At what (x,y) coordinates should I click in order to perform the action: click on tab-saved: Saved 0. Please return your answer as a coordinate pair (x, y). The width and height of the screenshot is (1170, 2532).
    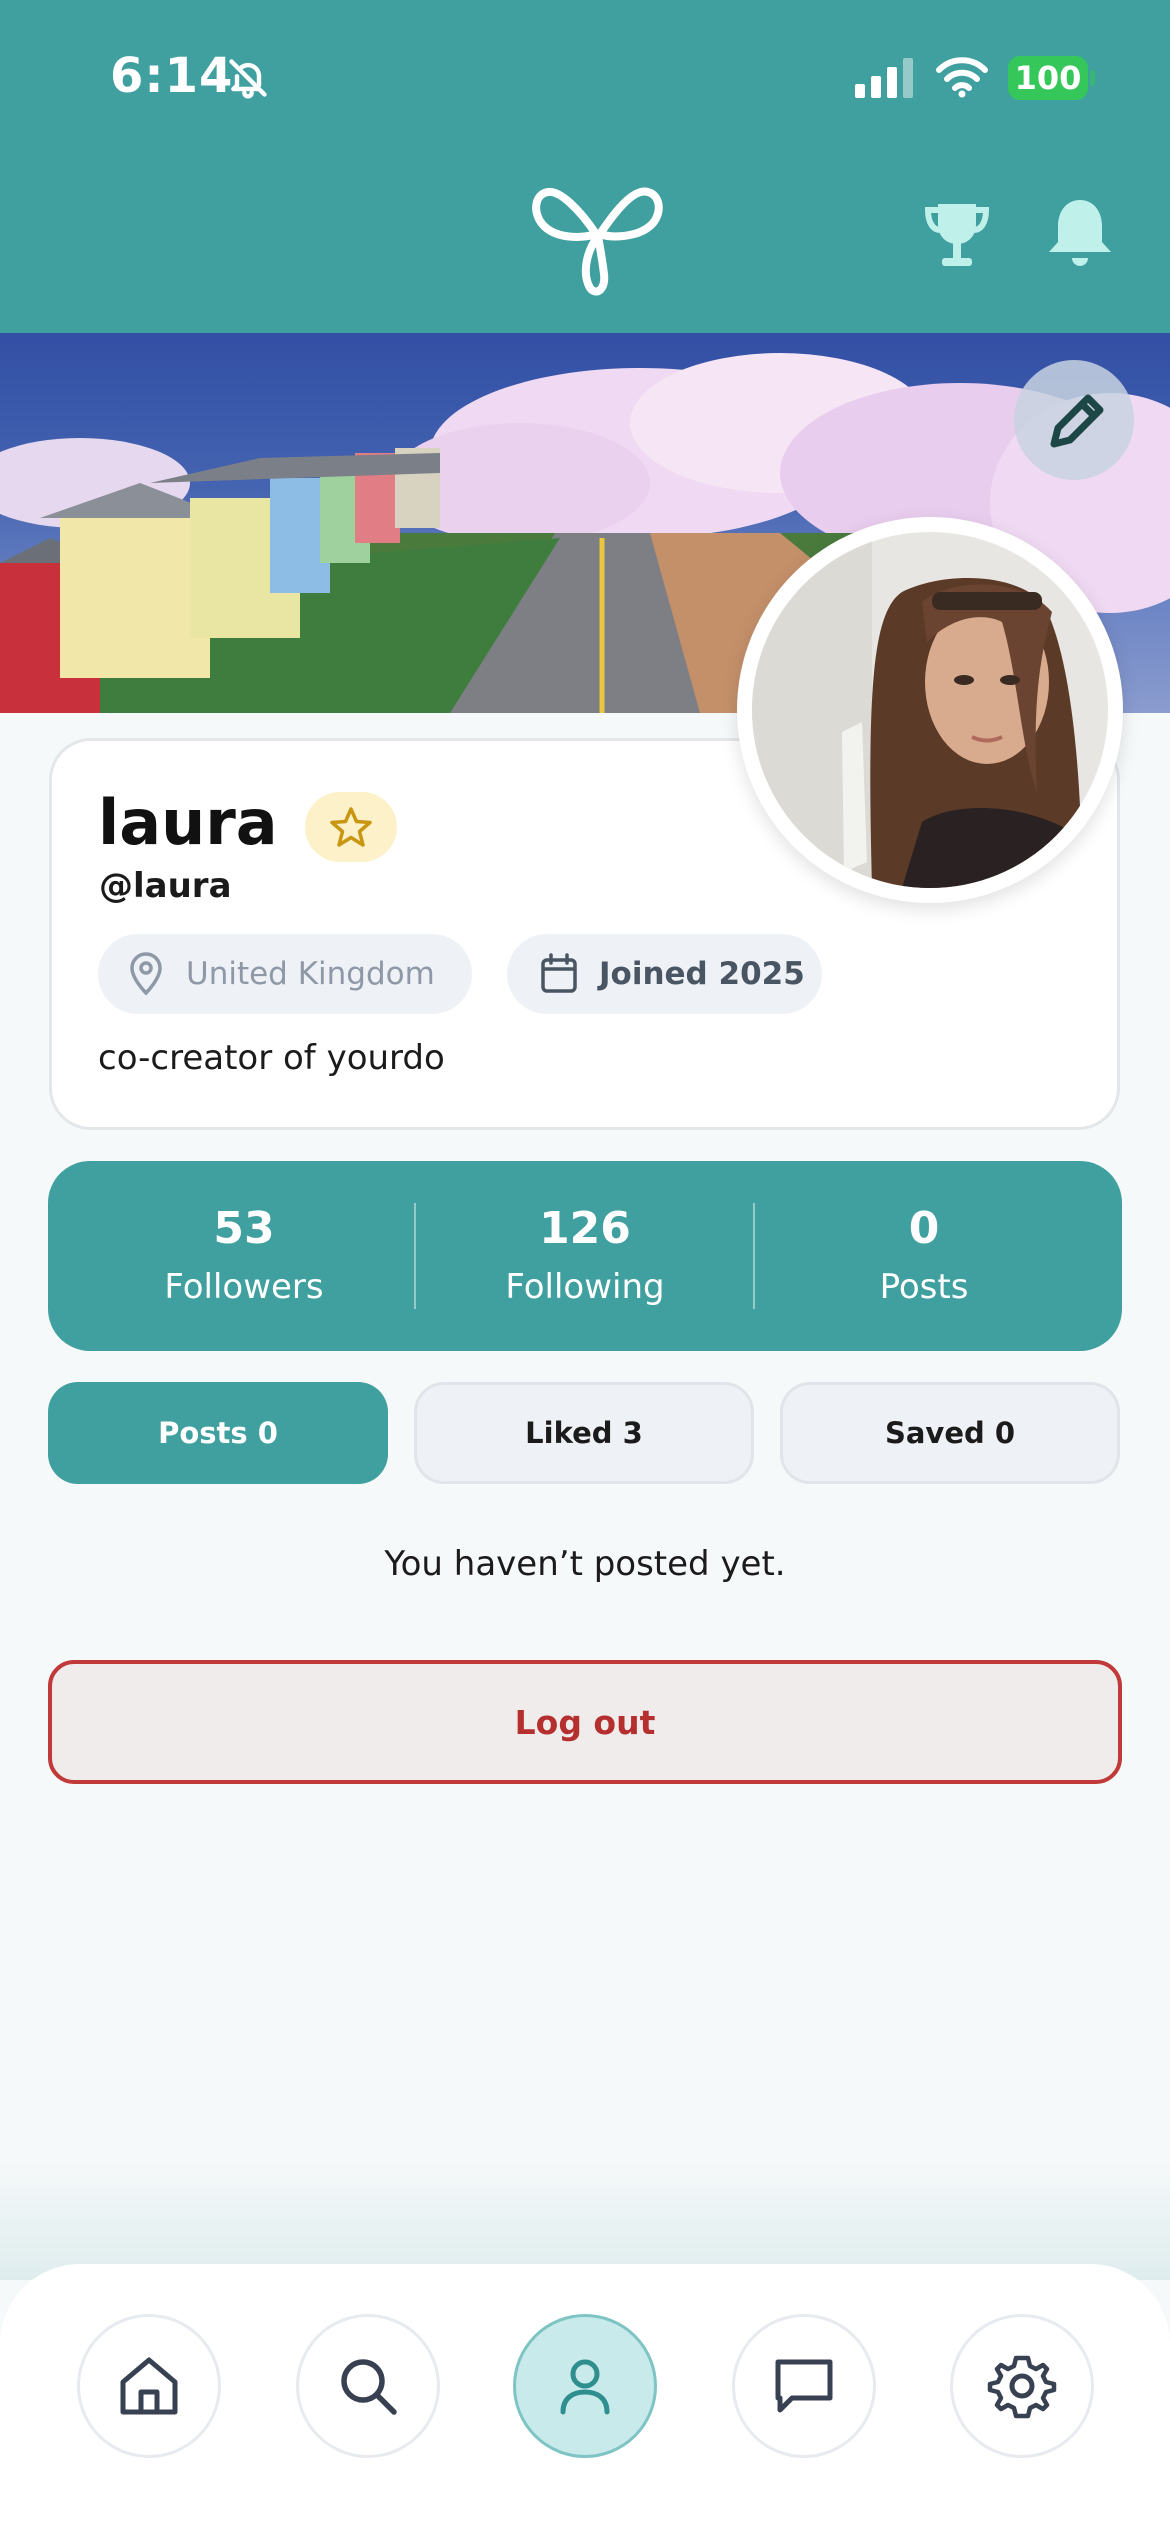
    Looking at the image, I should click on (950, 1433).